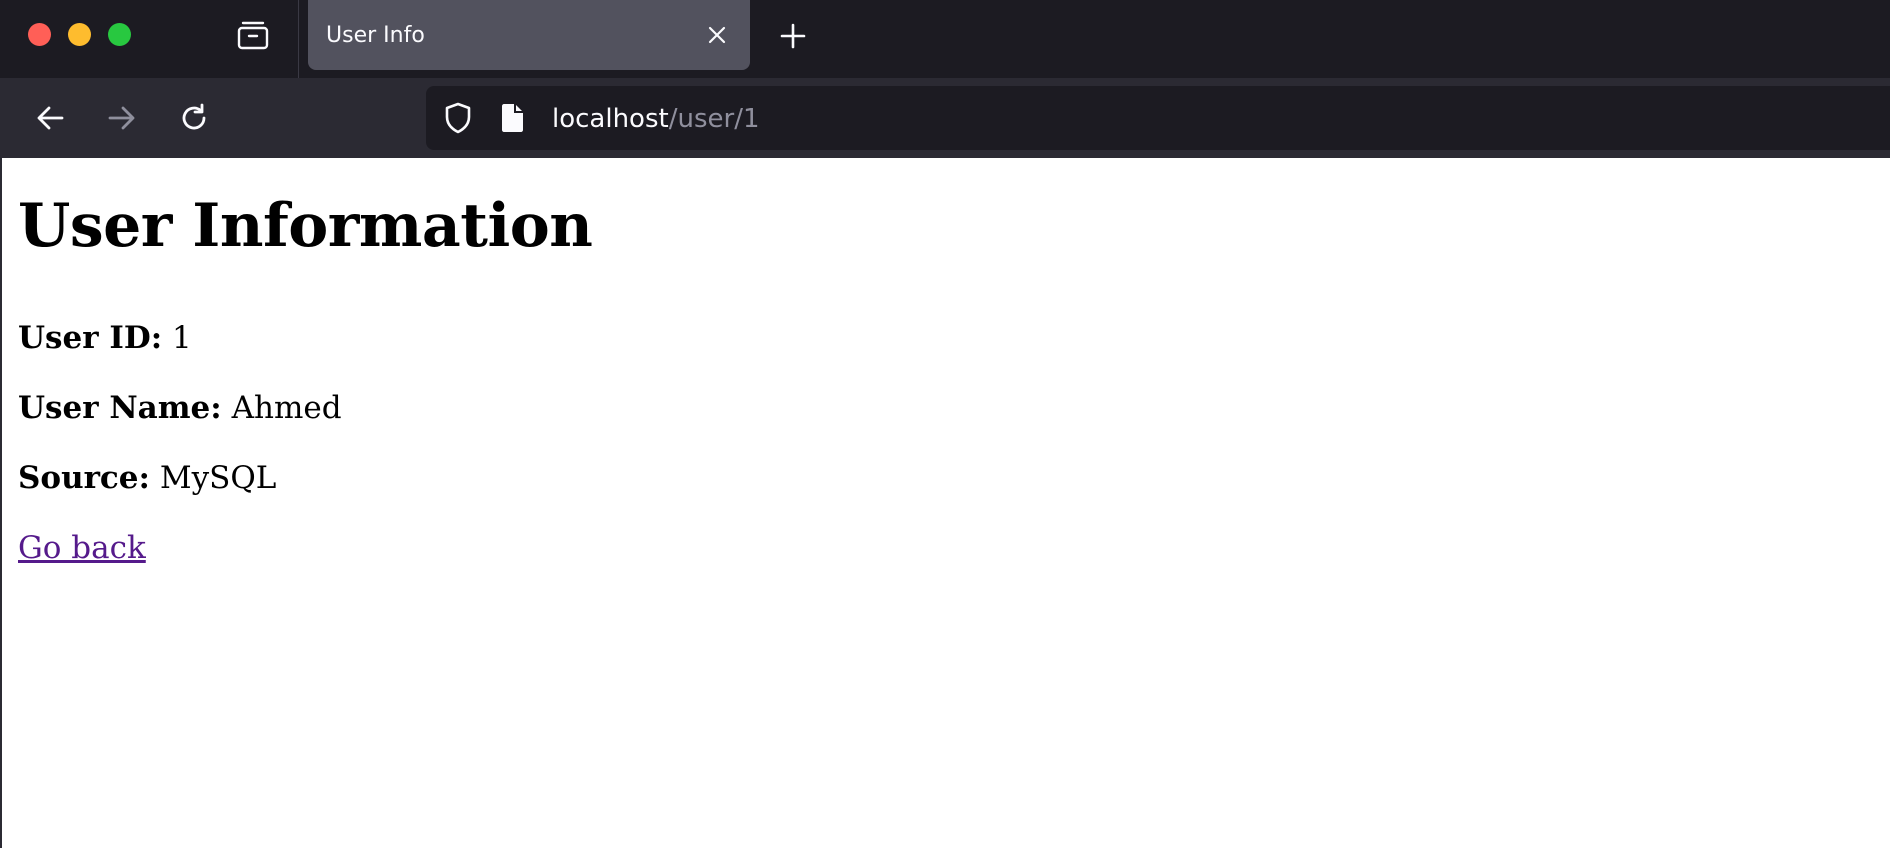  I want to click on close-icon, so click(717, 35).